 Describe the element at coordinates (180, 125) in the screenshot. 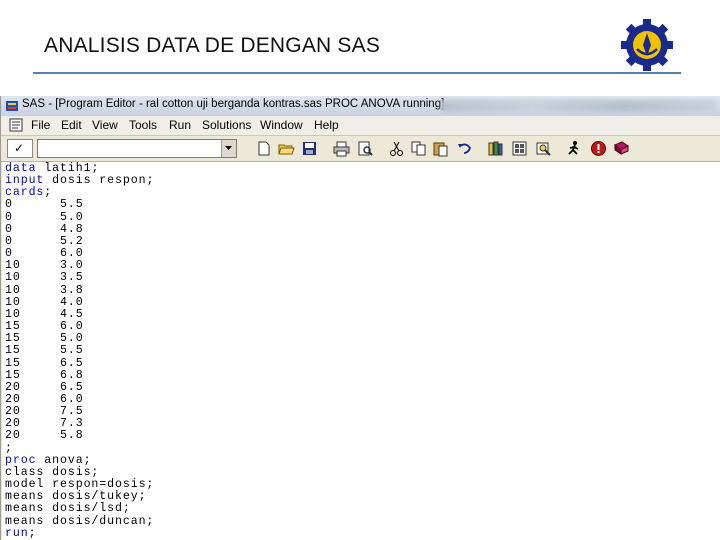

I see `menu-run: Run` at that location.